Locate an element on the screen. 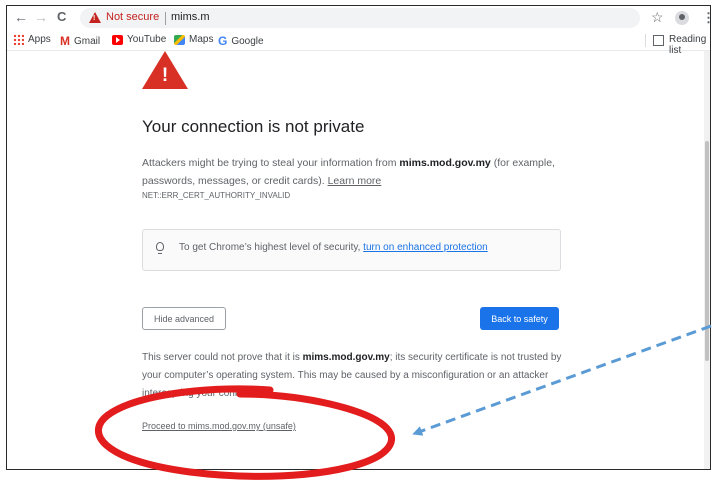 Image resolution: width=713 pixels, height=480 pixels. bookmark-gmail: M Gmail is located at coordinates (80, 41).